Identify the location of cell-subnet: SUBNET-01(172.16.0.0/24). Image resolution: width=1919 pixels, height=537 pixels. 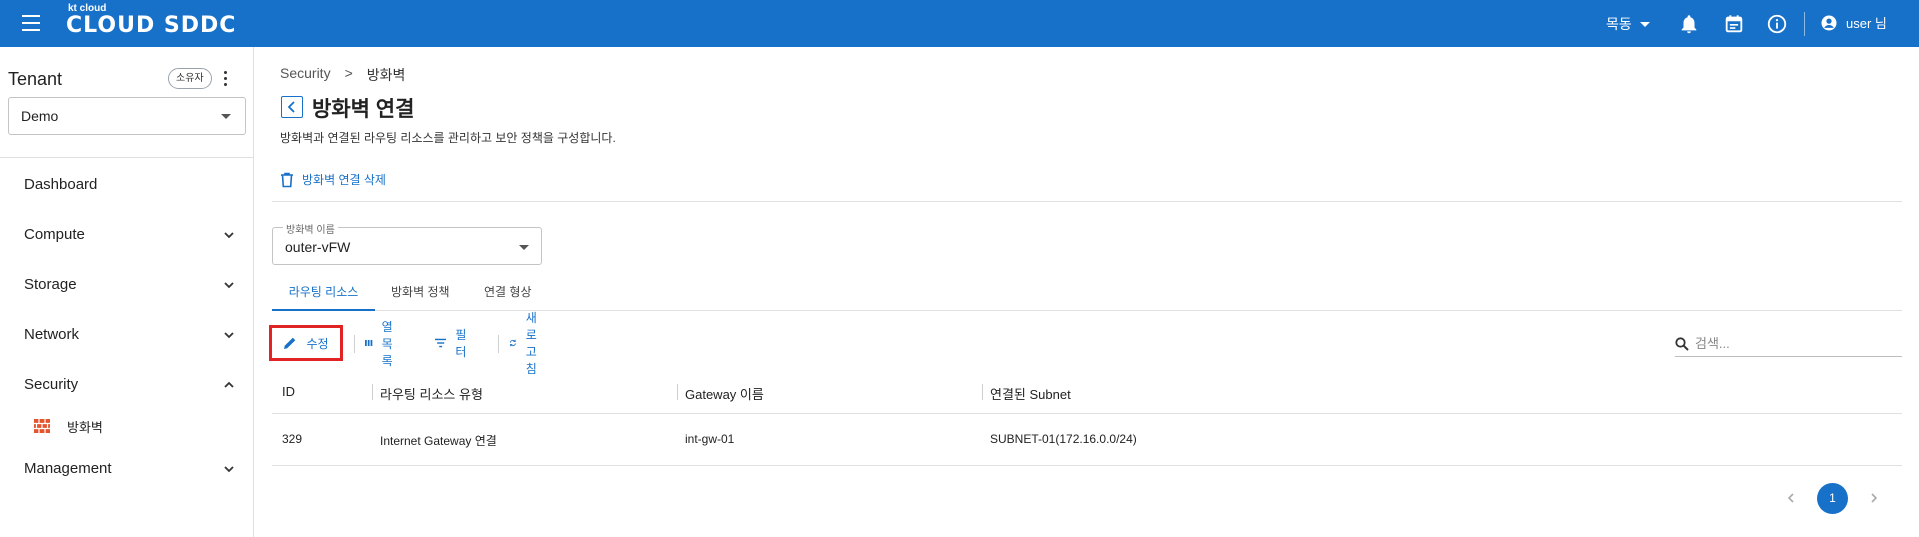
(1063, 439).